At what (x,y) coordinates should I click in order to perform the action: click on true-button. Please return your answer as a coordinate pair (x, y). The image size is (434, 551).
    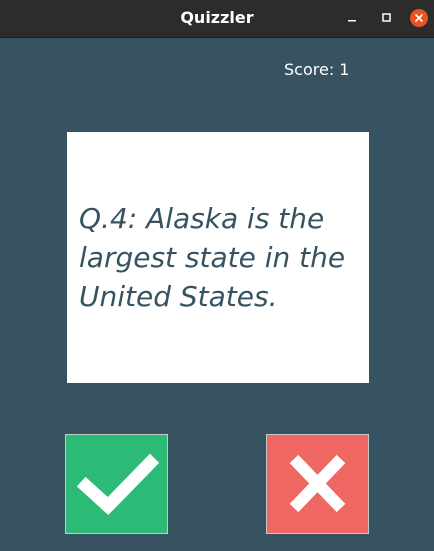
    Looking at the image, I should click on (116, 484).